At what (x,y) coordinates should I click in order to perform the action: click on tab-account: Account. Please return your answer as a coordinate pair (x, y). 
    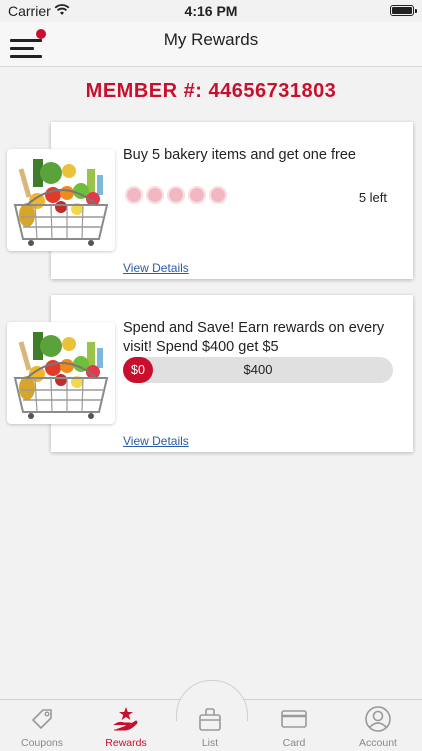
    Looking at the image, I should click on (378, 725).